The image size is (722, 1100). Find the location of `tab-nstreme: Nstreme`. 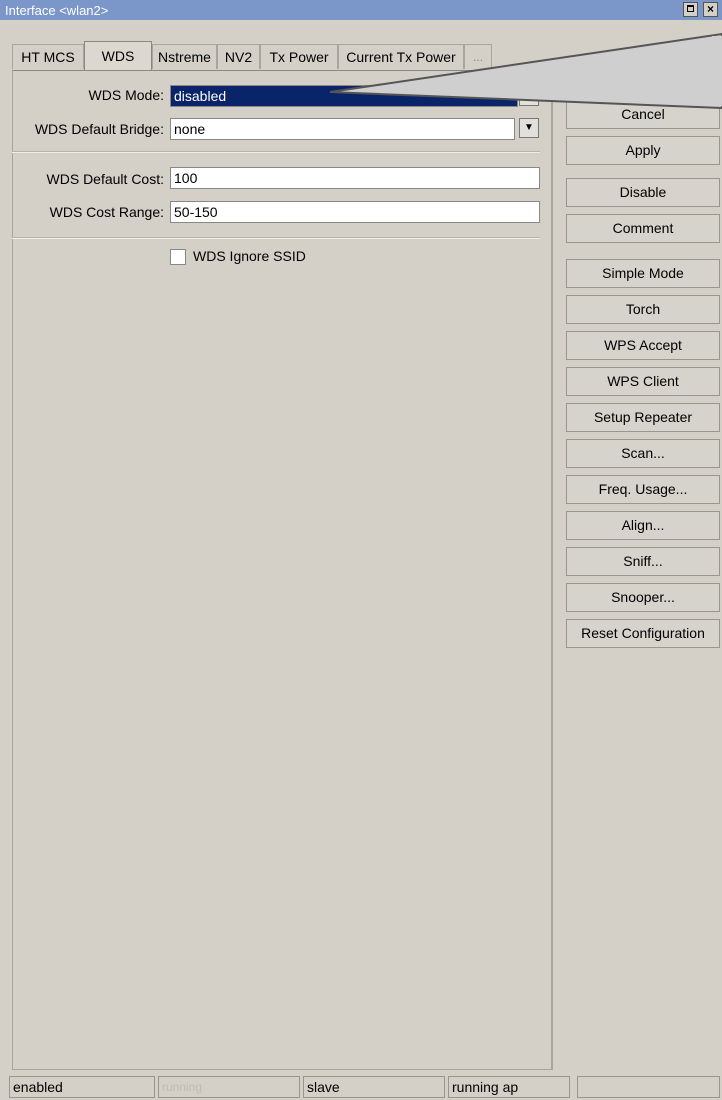

tab-nstreme: Nstreme is located at coordinates (184, 56).